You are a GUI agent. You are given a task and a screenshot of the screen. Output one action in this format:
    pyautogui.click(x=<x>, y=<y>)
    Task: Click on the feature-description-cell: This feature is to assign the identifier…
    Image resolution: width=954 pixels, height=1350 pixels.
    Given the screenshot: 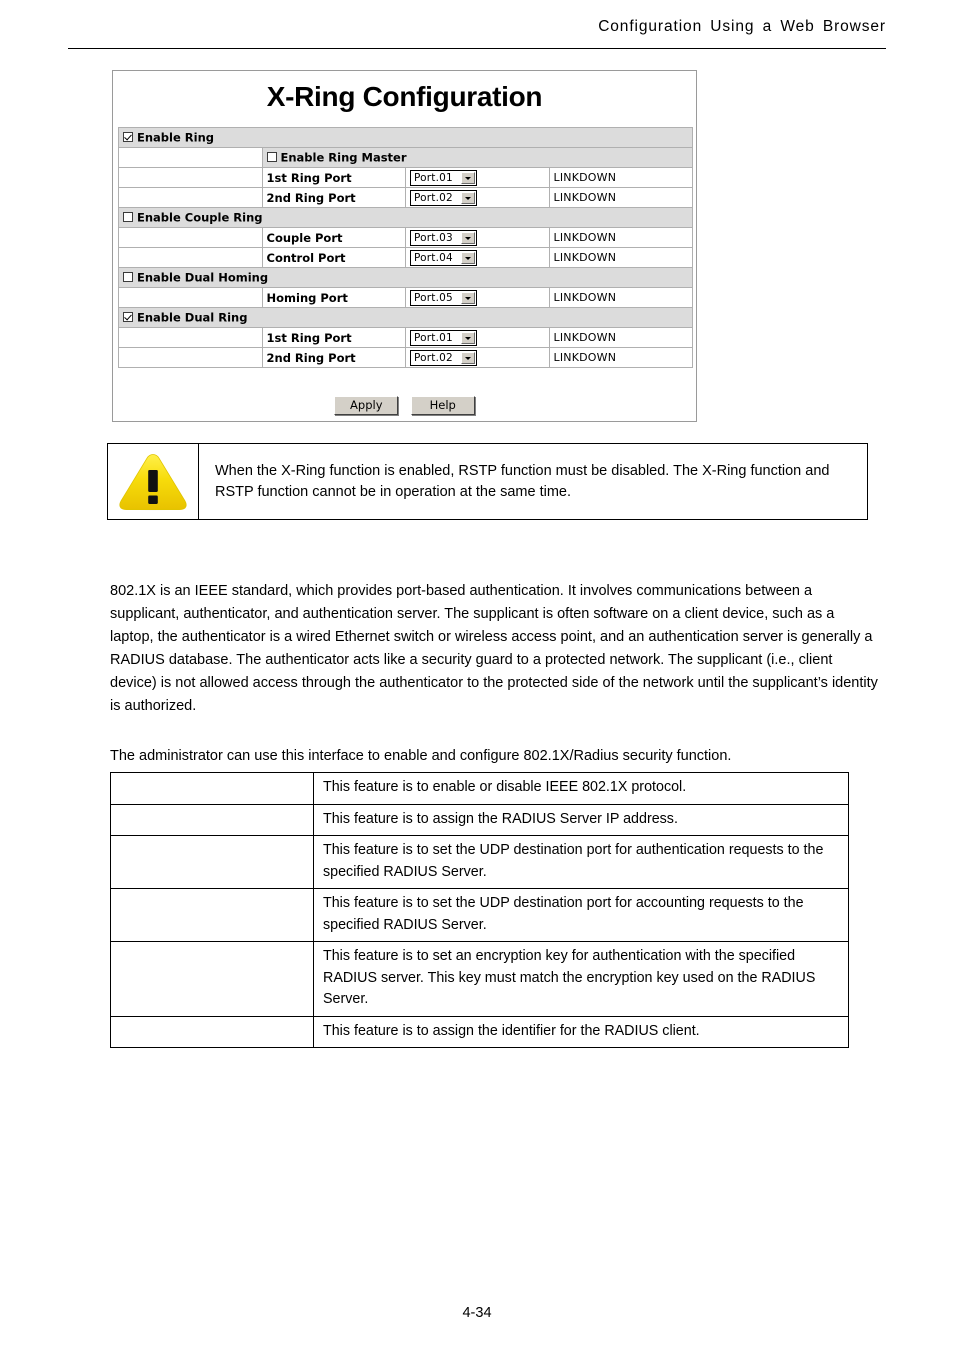 What is the action you would take?
    pyautogui.click(x=581, y=1031)
    